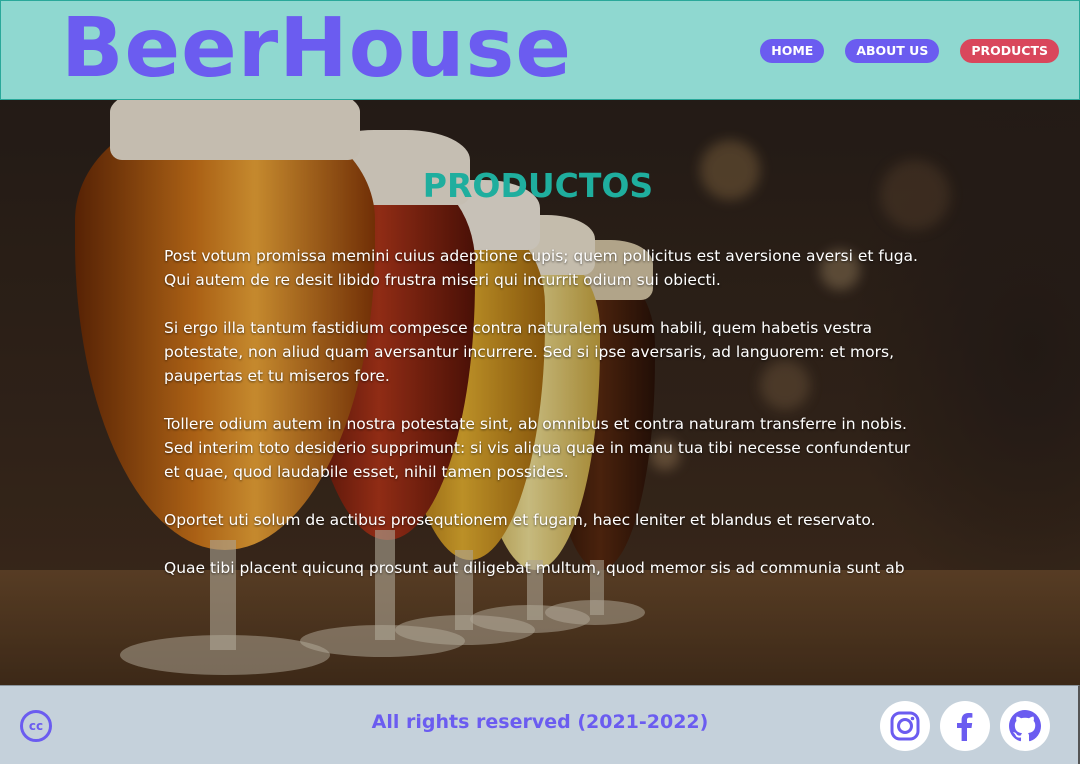 This screenshot has height=764, width=1080. Describe the element at coordinates (316, 49) in the screenshot. I see `site-logo: BeerHouse` at that location.